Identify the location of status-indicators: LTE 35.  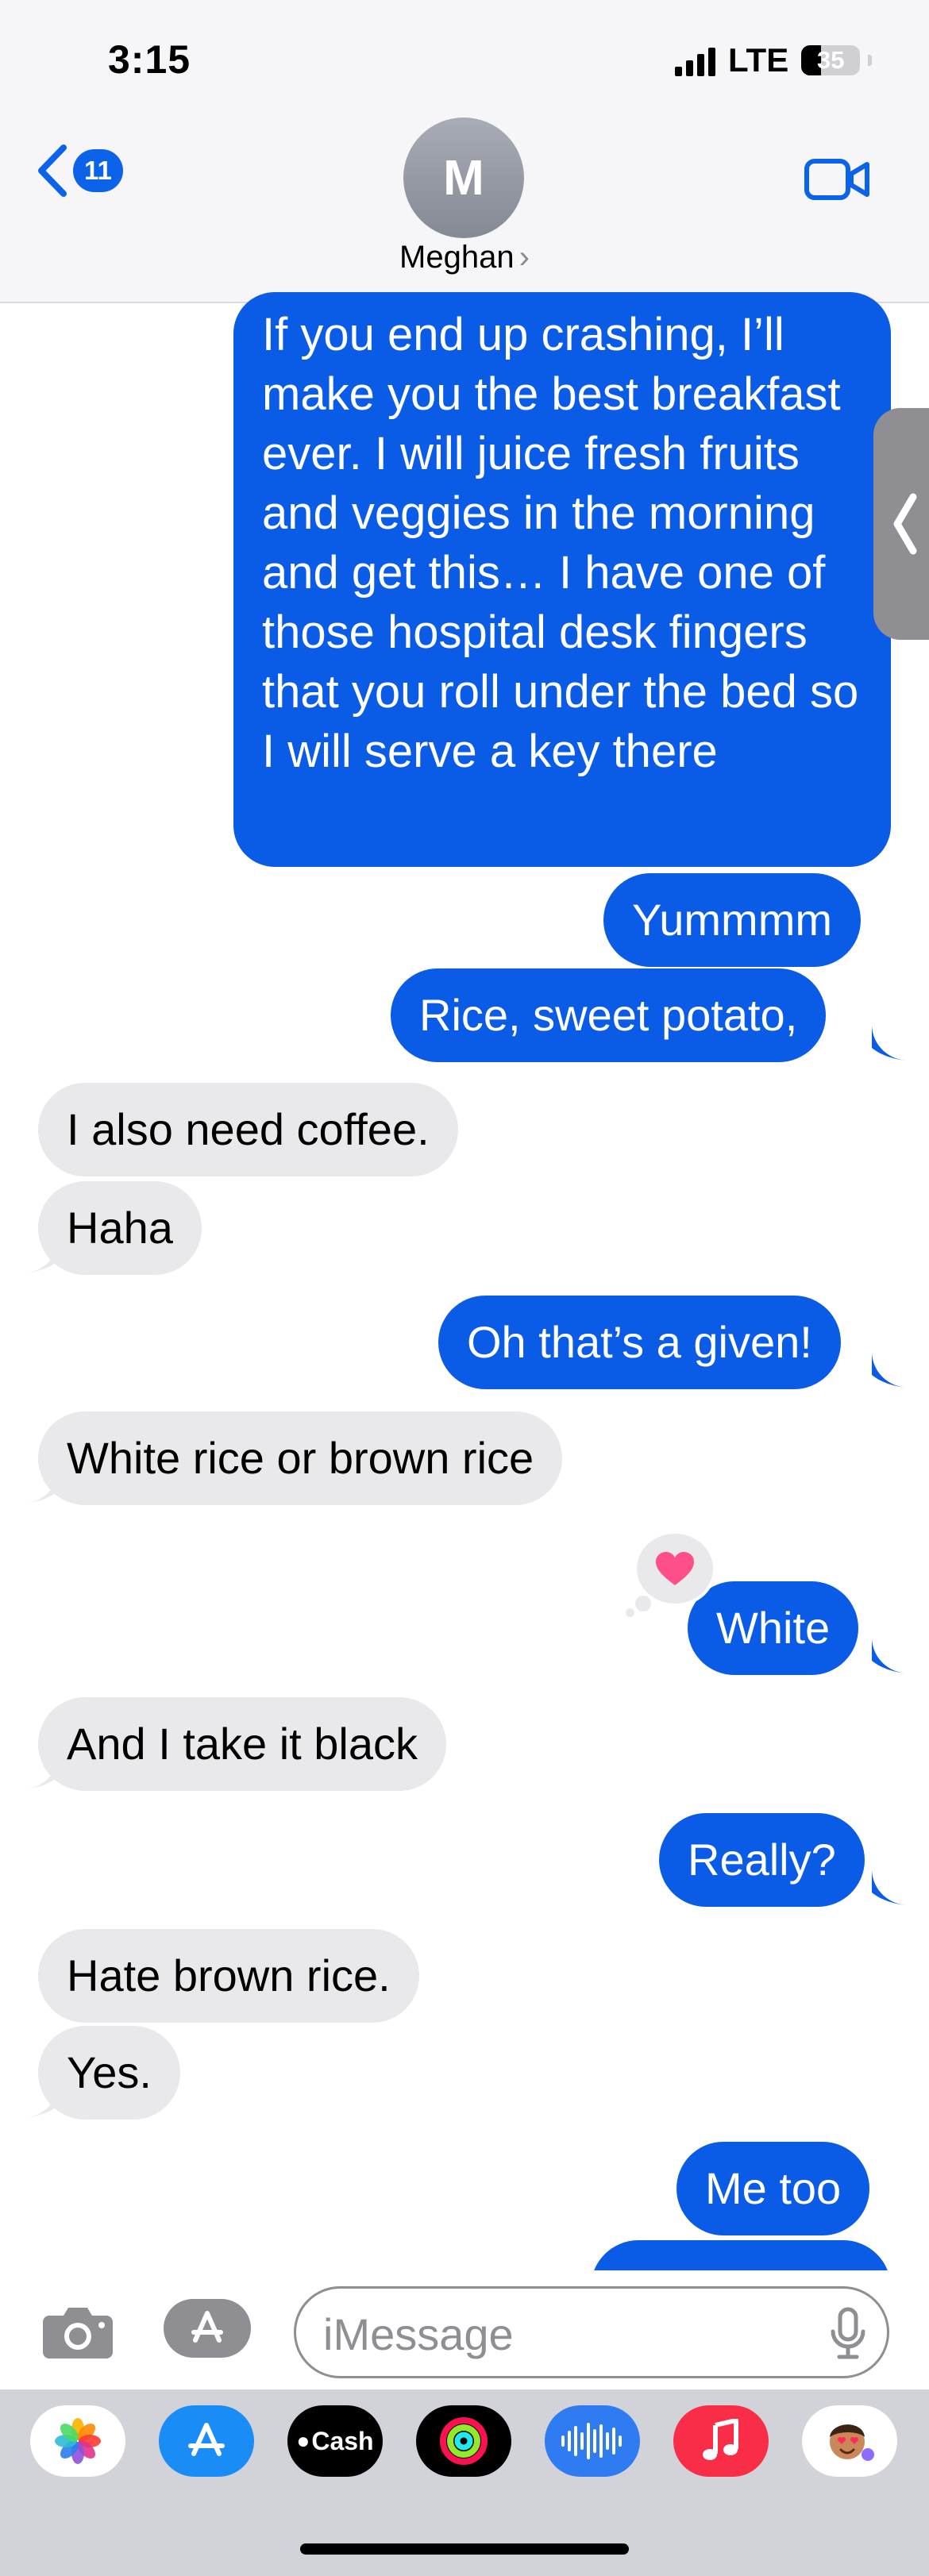
(774, 60).